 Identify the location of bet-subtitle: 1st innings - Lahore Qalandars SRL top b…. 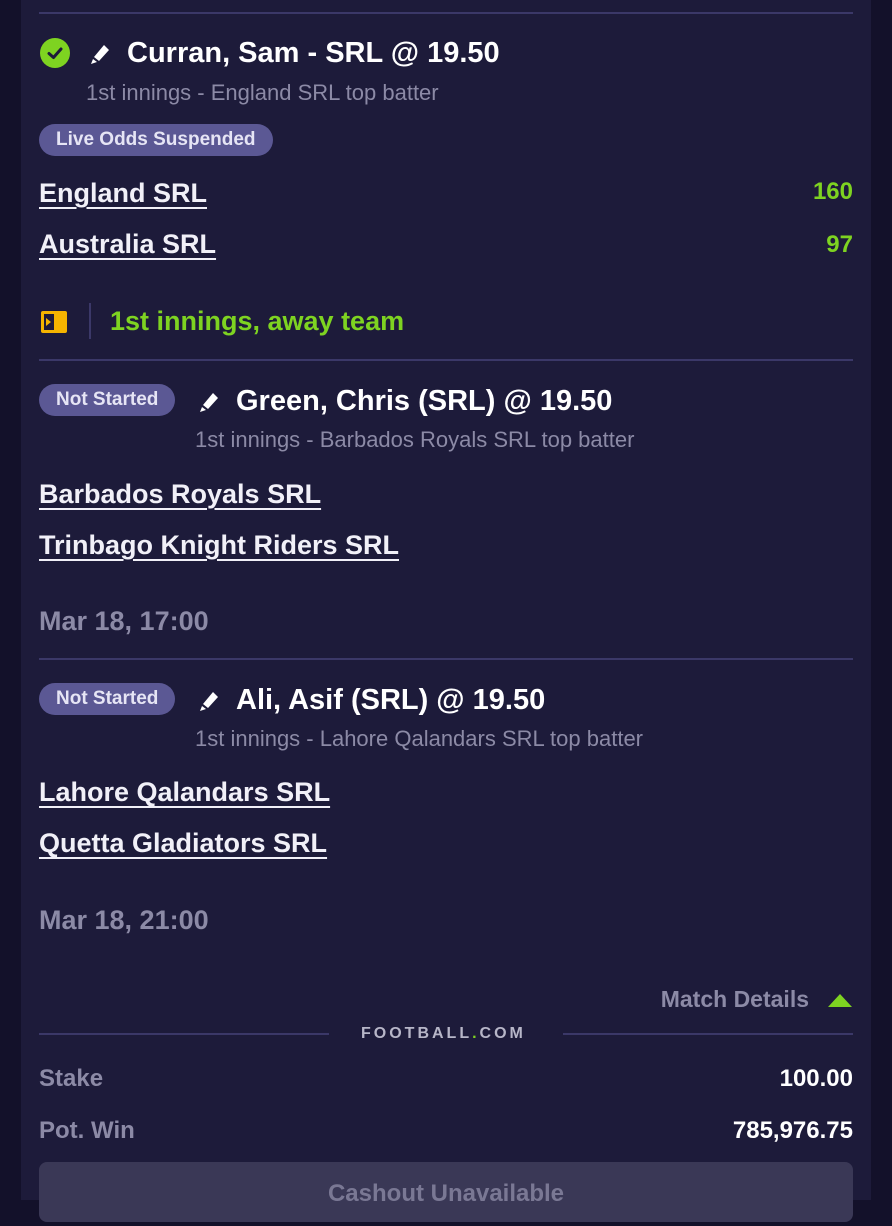
(419, 738).